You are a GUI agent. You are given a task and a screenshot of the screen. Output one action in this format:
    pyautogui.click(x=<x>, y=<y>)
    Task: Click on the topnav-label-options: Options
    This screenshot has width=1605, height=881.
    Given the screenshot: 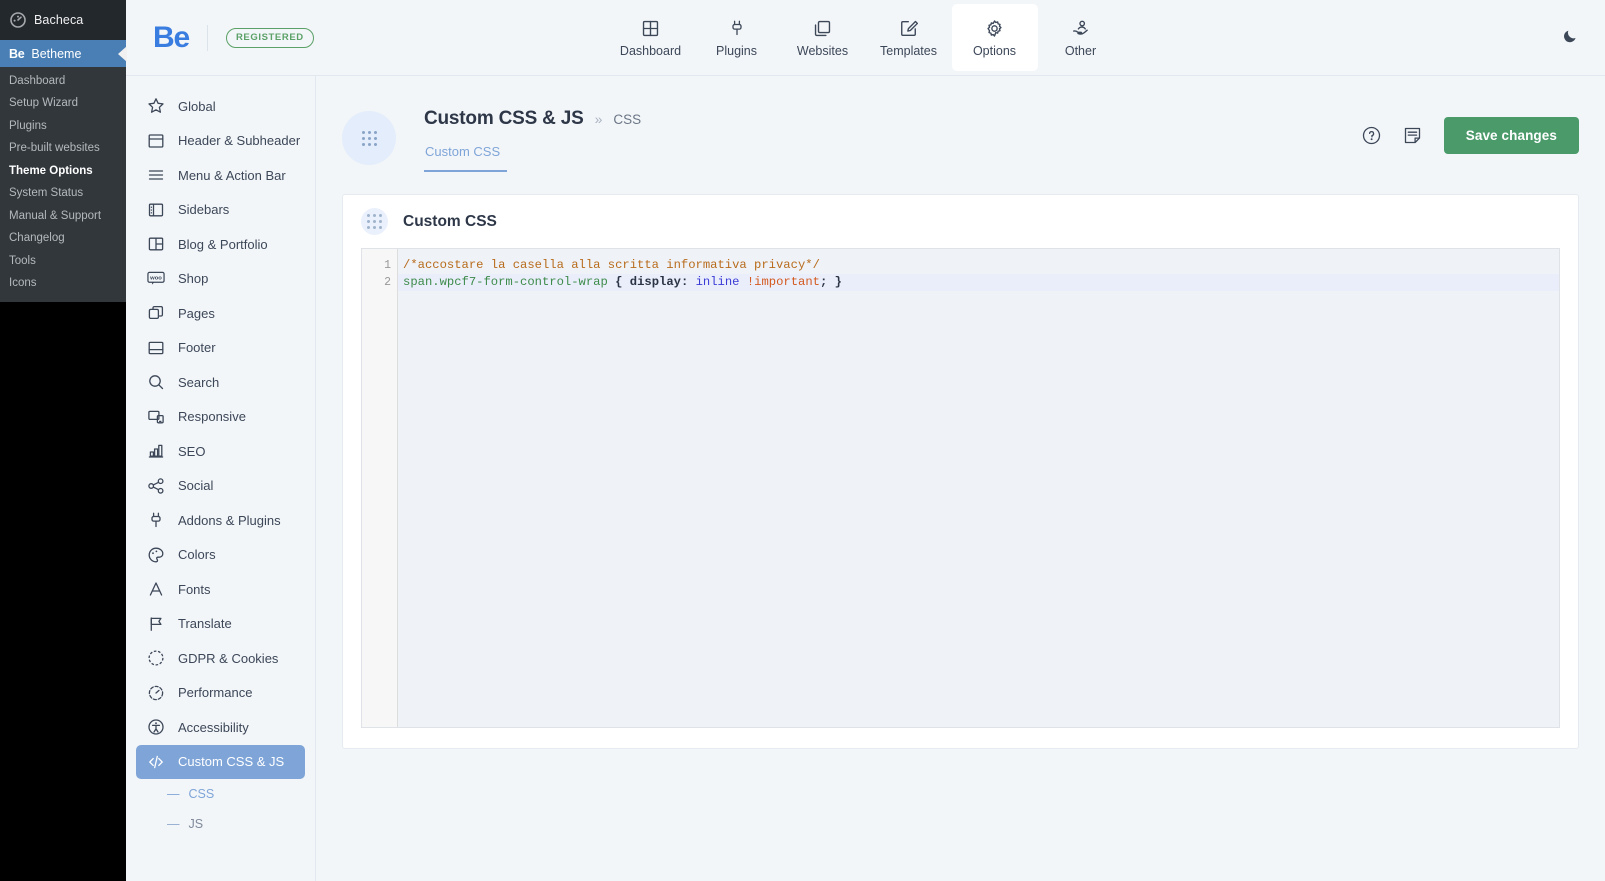 What is the action you would take?
    pyautogui.click(x=994, y=51)
    